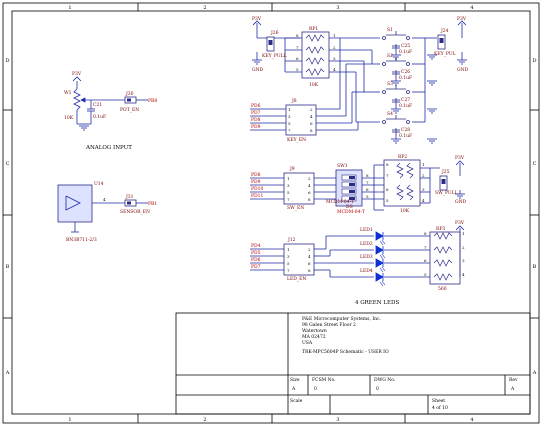 This screenshot has width=543, height=428. What do you see at coordinates (402, 157) in the screenshot?
I see `rp2-ref: RP2` at bounding box center [402, 157].